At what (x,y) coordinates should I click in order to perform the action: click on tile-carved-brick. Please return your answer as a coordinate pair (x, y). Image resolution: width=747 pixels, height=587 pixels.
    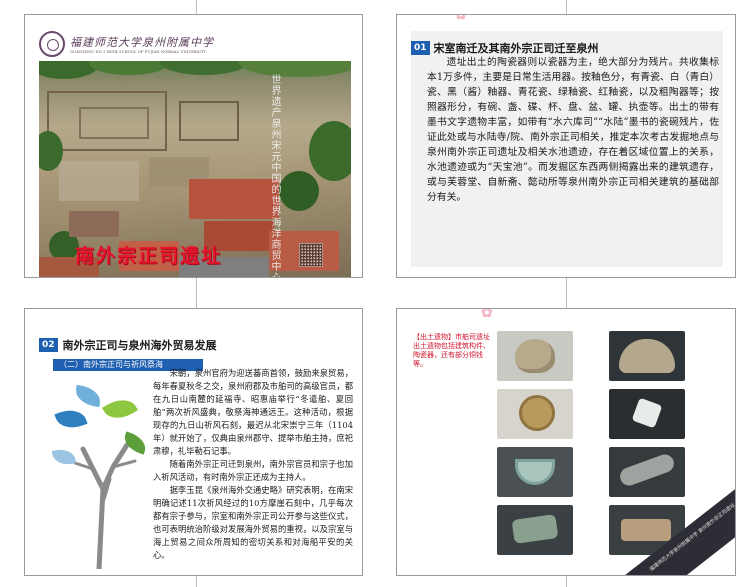
    Looking at the image, I should click on (647, 356).